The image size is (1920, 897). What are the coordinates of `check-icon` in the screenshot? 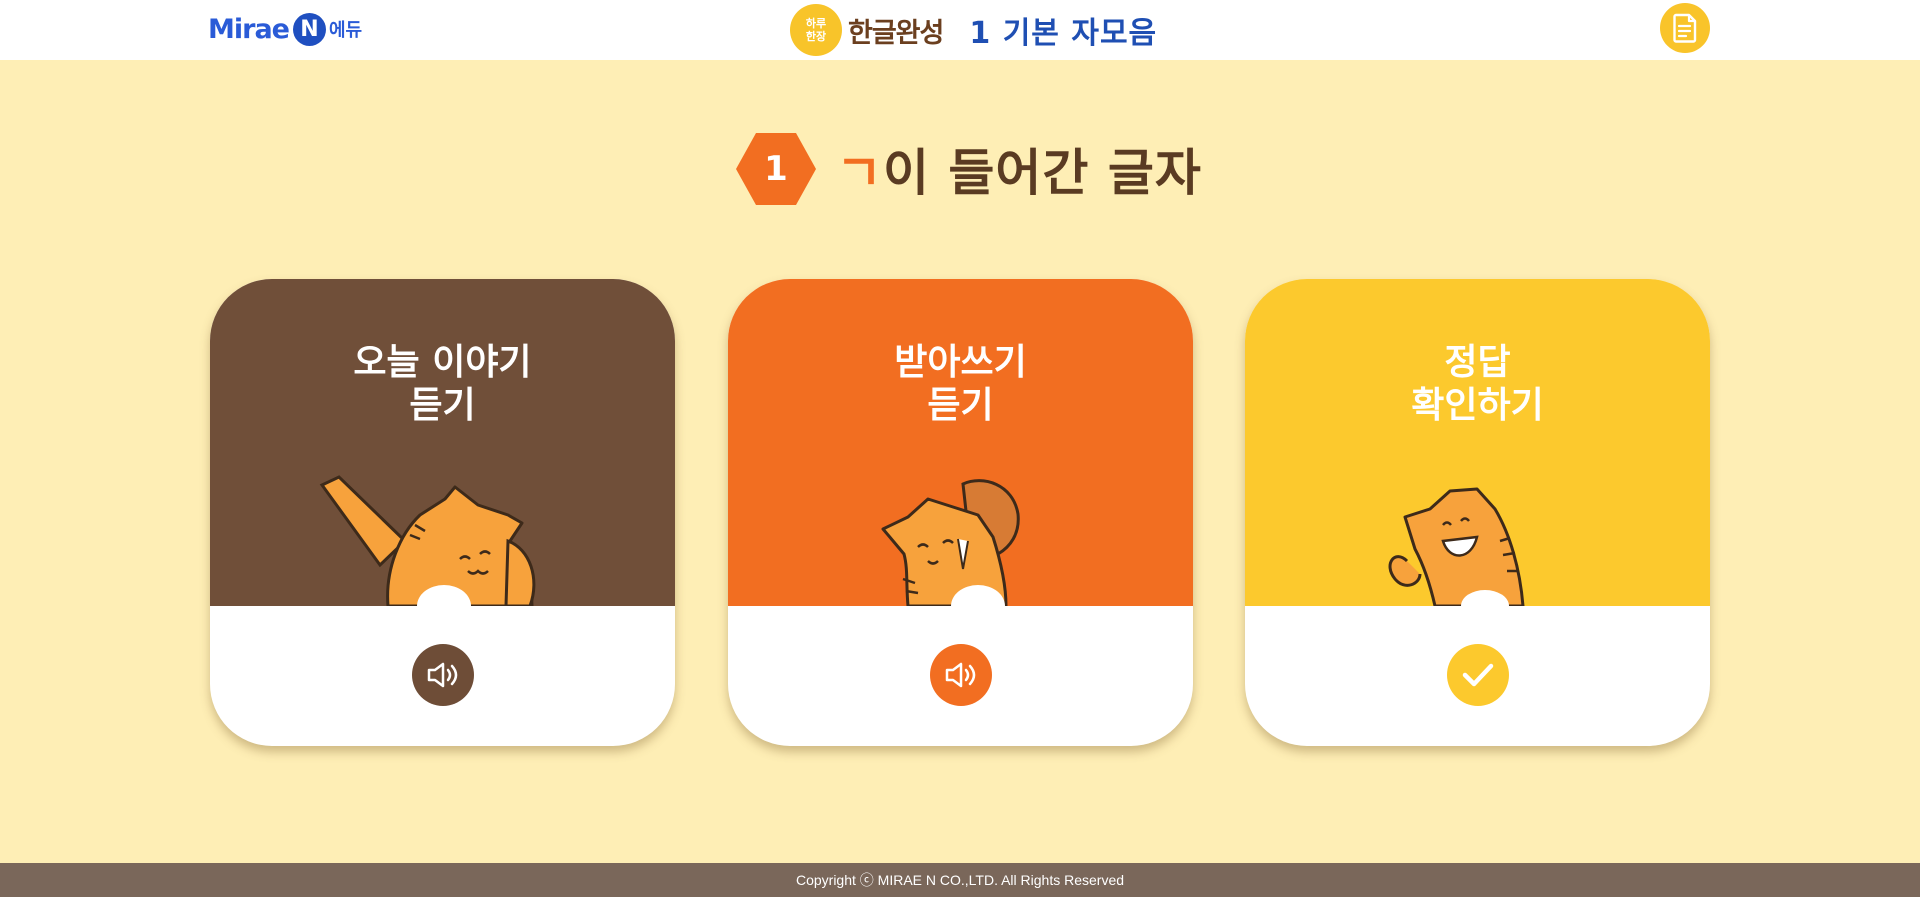 It's located at (1478, 675).